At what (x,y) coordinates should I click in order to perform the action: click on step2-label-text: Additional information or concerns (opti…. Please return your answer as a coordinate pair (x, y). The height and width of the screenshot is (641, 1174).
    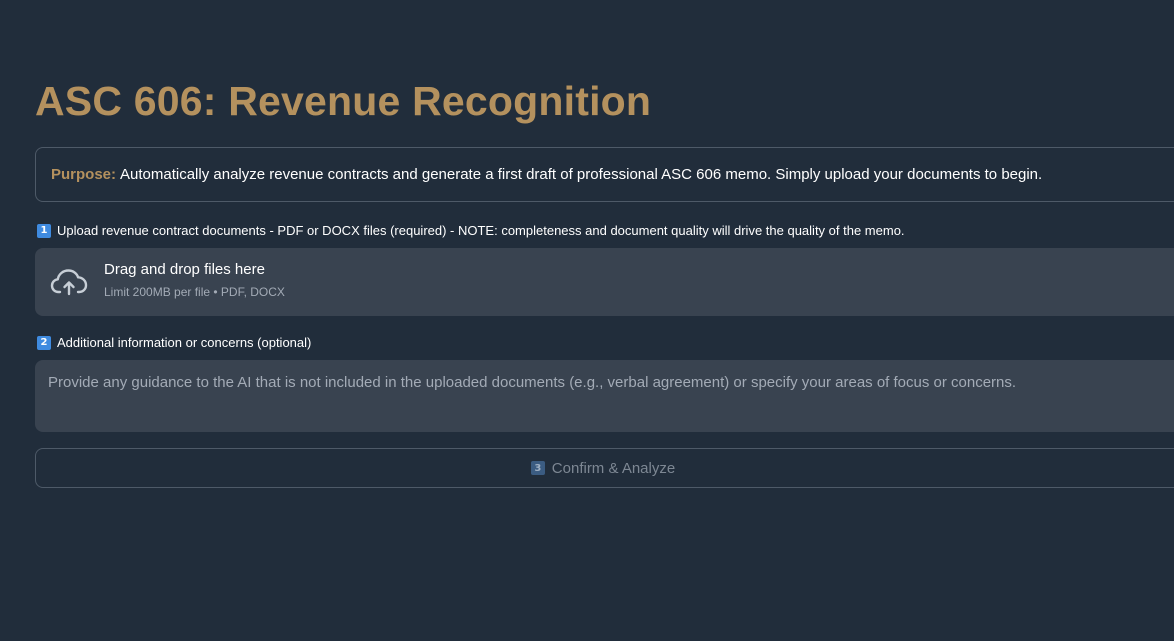
    Looking at the image, I should click on (184, 342).